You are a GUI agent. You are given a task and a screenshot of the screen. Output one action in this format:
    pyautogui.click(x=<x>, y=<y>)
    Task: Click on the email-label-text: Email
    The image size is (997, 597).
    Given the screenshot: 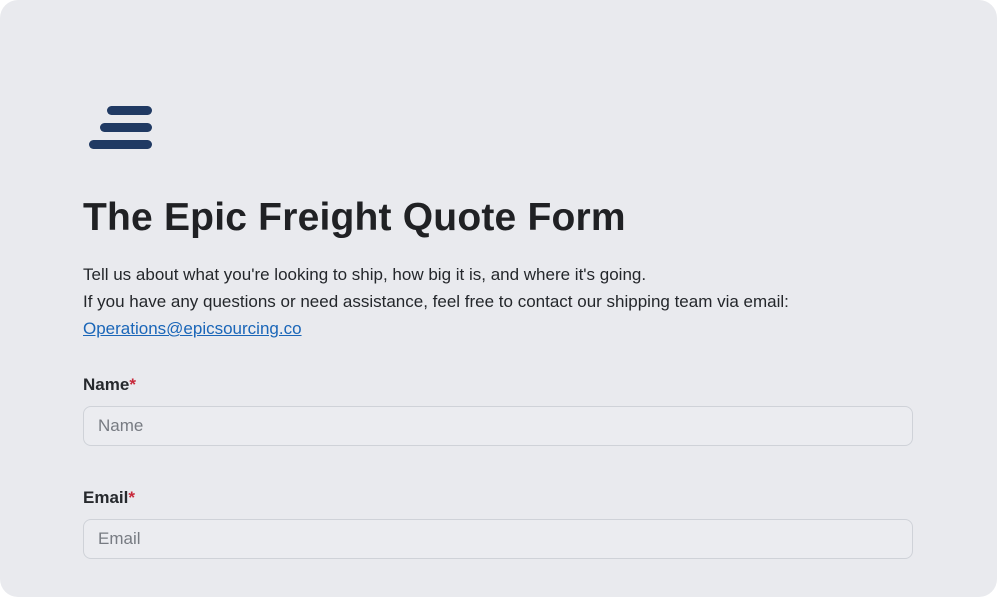 What is the action you would take?
    pyautogui.click(x=106, y=497)
    